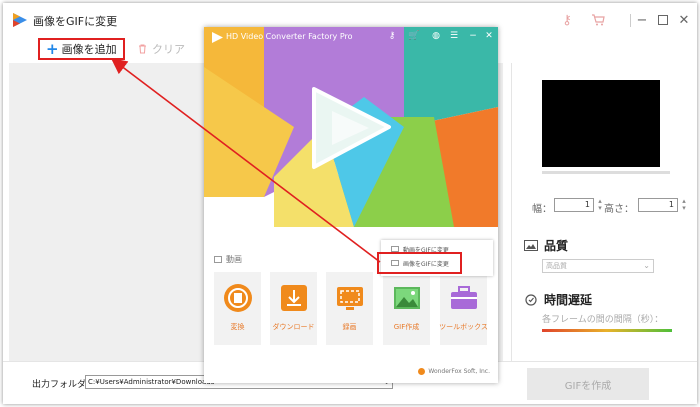 The height and width of the screenshot is (407, 700). What do you see at coordinates (406, 327) in the screenshot?
I see `tool-label: GIF作成` at bounding box center [406, 327].